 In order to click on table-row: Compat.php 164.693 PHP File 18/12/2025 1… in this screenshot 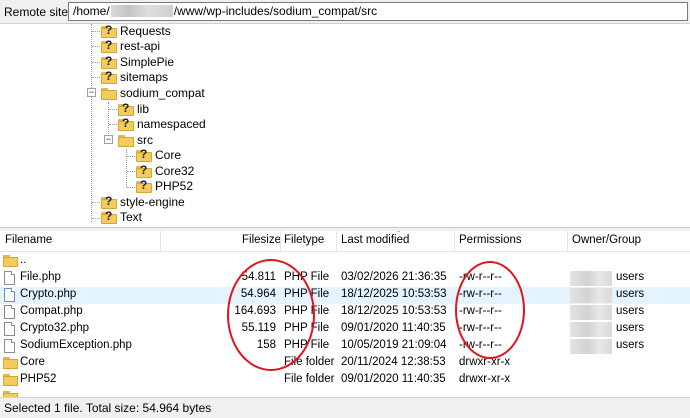, I will do `click(345, 312)`.